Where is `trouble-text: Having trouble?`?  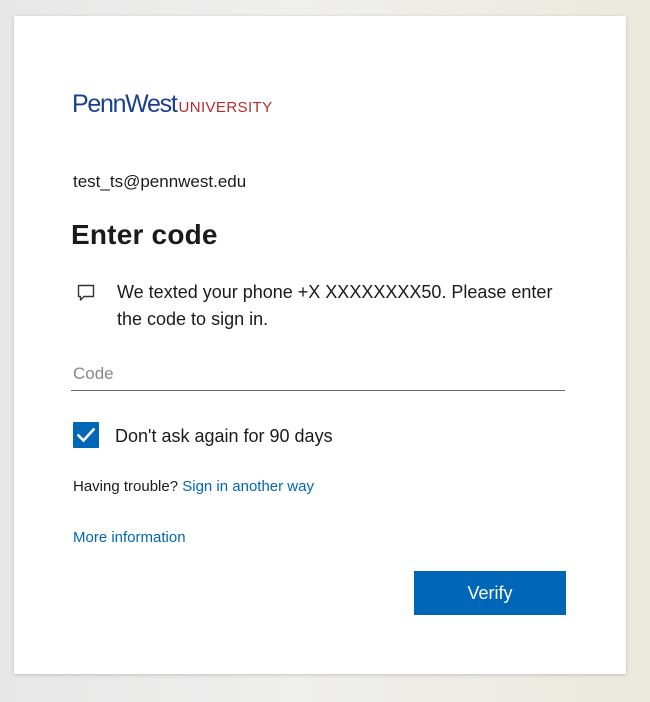
trouble-text: Having trouble? is located at coordinates (128, 486).